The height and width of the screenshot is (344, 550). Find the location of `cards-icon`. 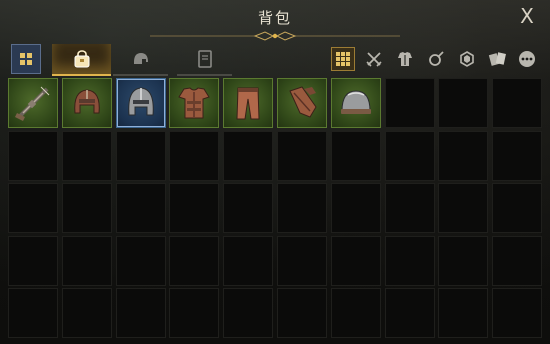

cards-icon is located at coordinates (497, 59).